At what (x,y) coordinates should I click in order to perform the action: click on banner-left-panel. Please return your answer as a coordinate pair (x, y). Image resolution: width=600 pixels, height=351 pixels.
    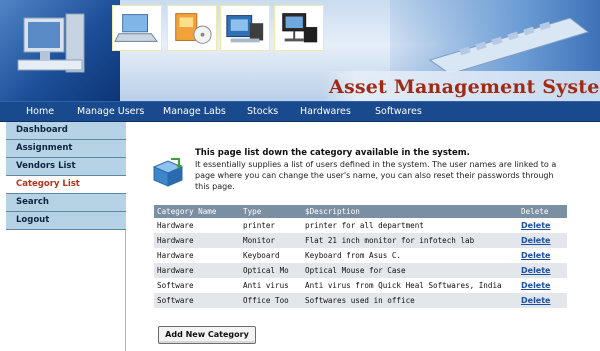
    Looking at the image, I should click on (60, 50).